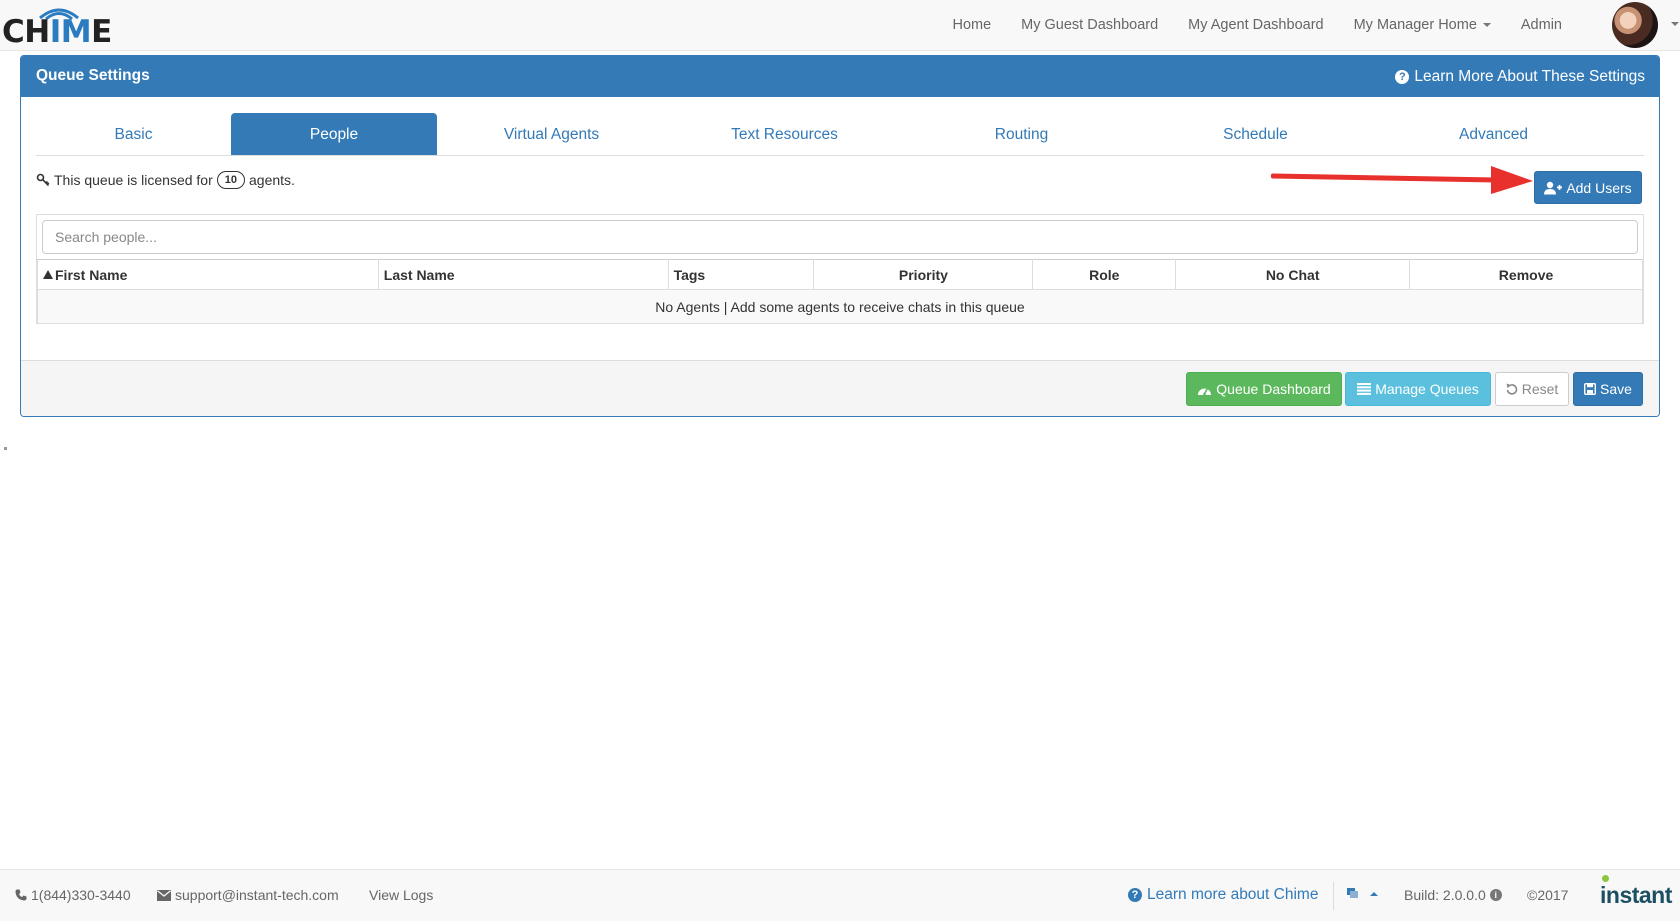  Describe the element at coordinates (1616, 389) in the screenshot. I see `save-label: Save` at that location.